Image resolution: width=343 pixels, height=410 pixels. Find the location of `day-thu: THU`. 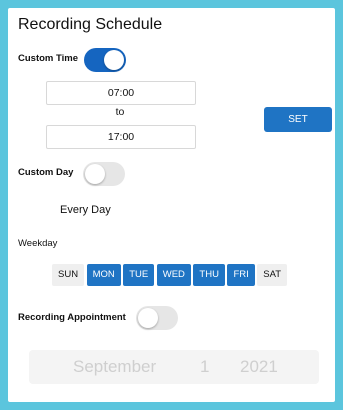

day-thu: THU is located at coordinates (209, 275).